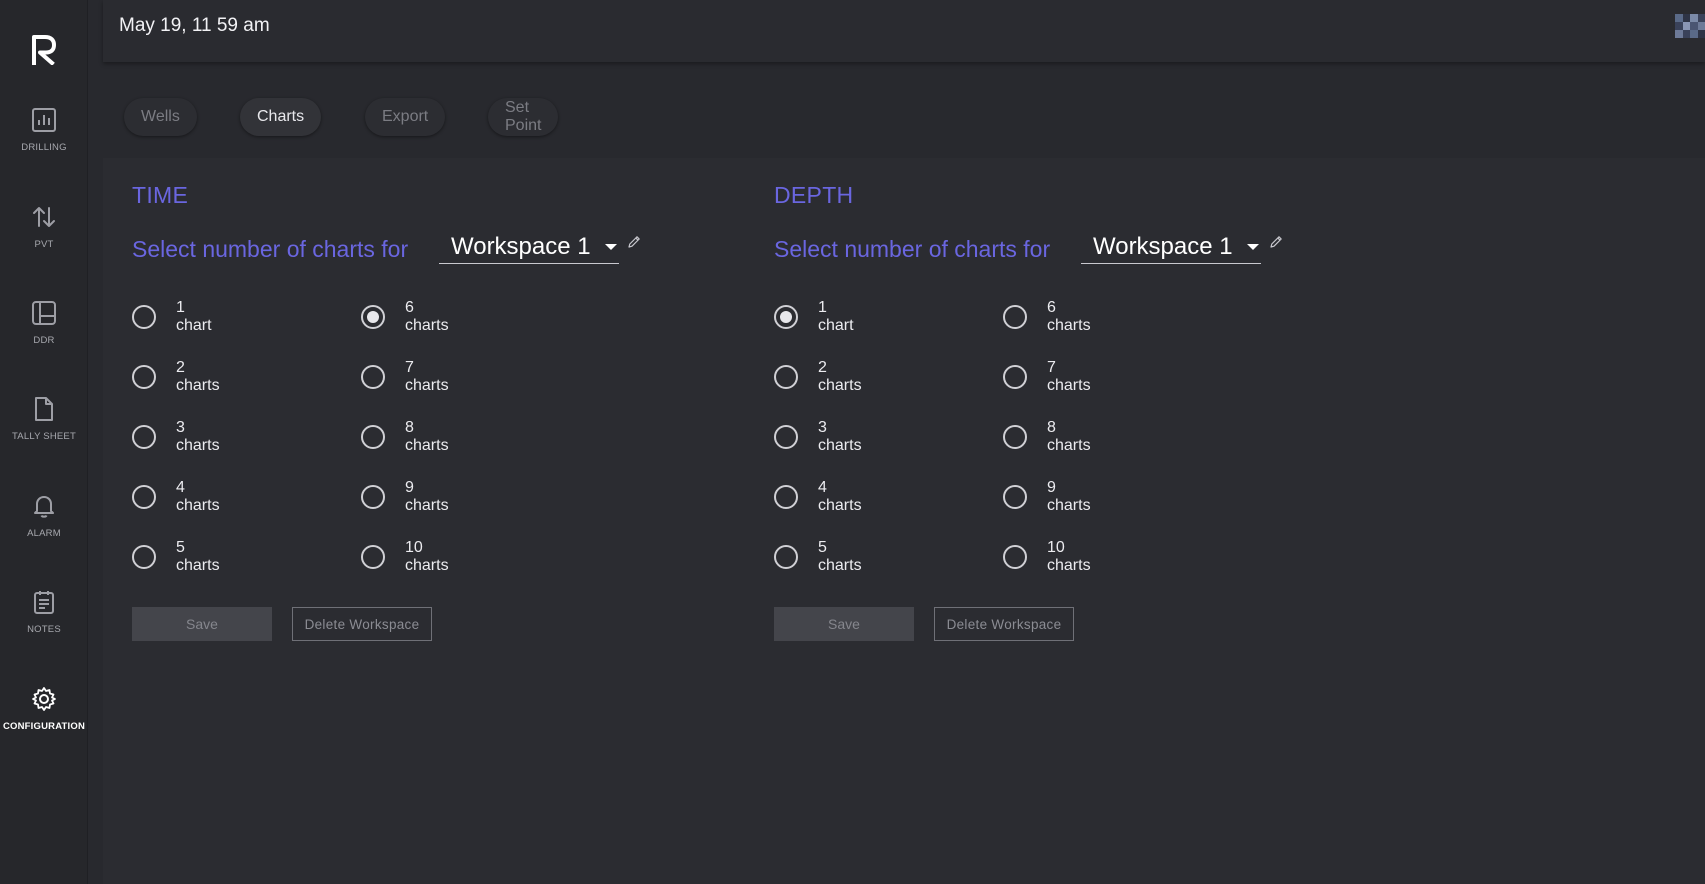  I want to click on depth-chart-option: 5 charts, so click(818, 556).